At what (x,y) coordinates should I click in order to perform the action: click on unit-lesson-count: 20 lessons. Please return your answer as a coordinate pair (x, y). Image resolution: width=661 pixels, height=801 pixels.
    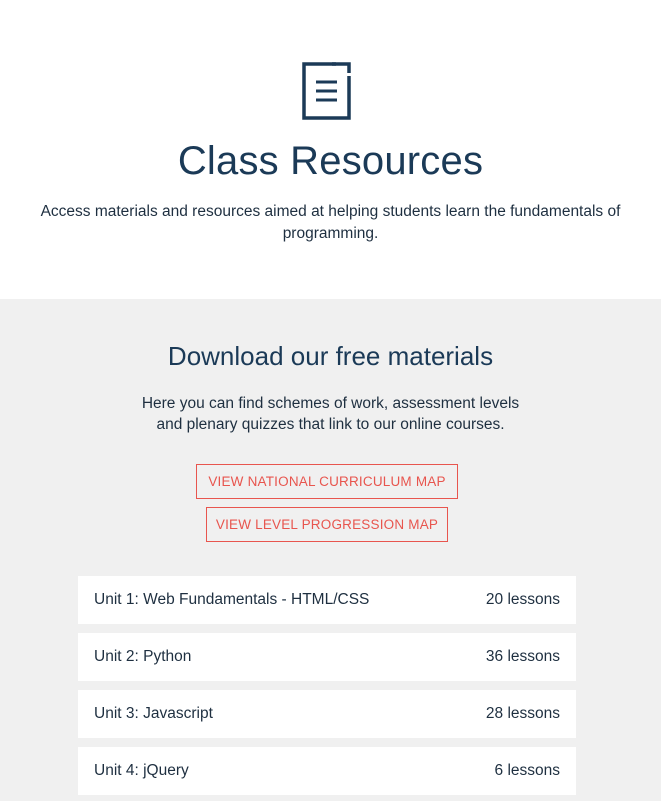
    Looking at the image, I should click on (522, 599).